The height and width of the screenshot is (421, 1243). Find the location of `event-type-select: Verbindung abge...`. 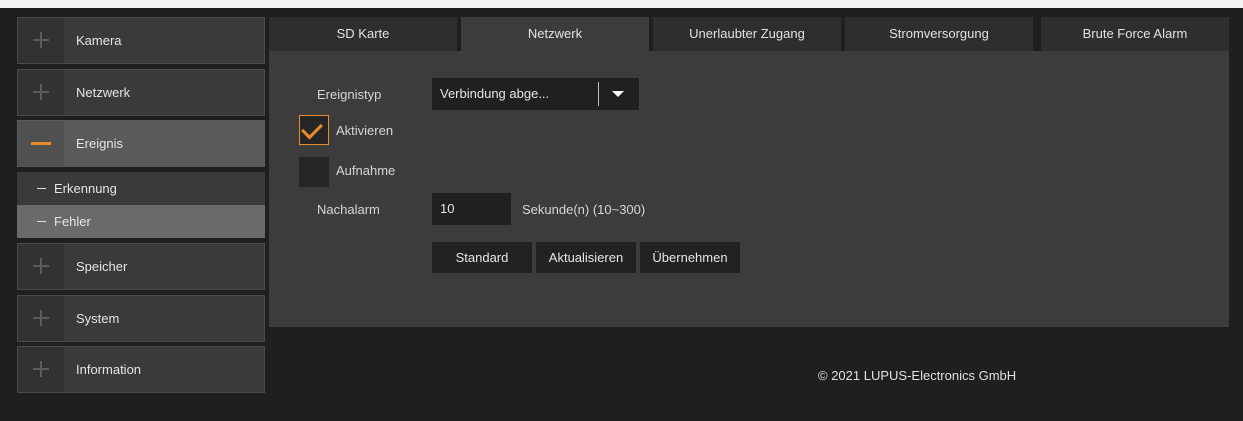

event-type-select: Verbindung abge... is located at coordinates (535, 94).